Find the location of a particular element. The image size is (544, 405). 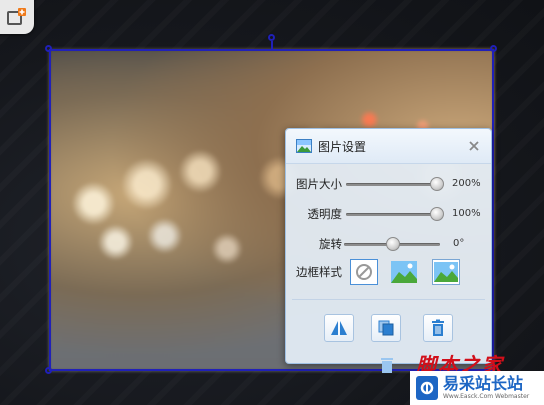

copy-button is located at coordinates (386, 328).